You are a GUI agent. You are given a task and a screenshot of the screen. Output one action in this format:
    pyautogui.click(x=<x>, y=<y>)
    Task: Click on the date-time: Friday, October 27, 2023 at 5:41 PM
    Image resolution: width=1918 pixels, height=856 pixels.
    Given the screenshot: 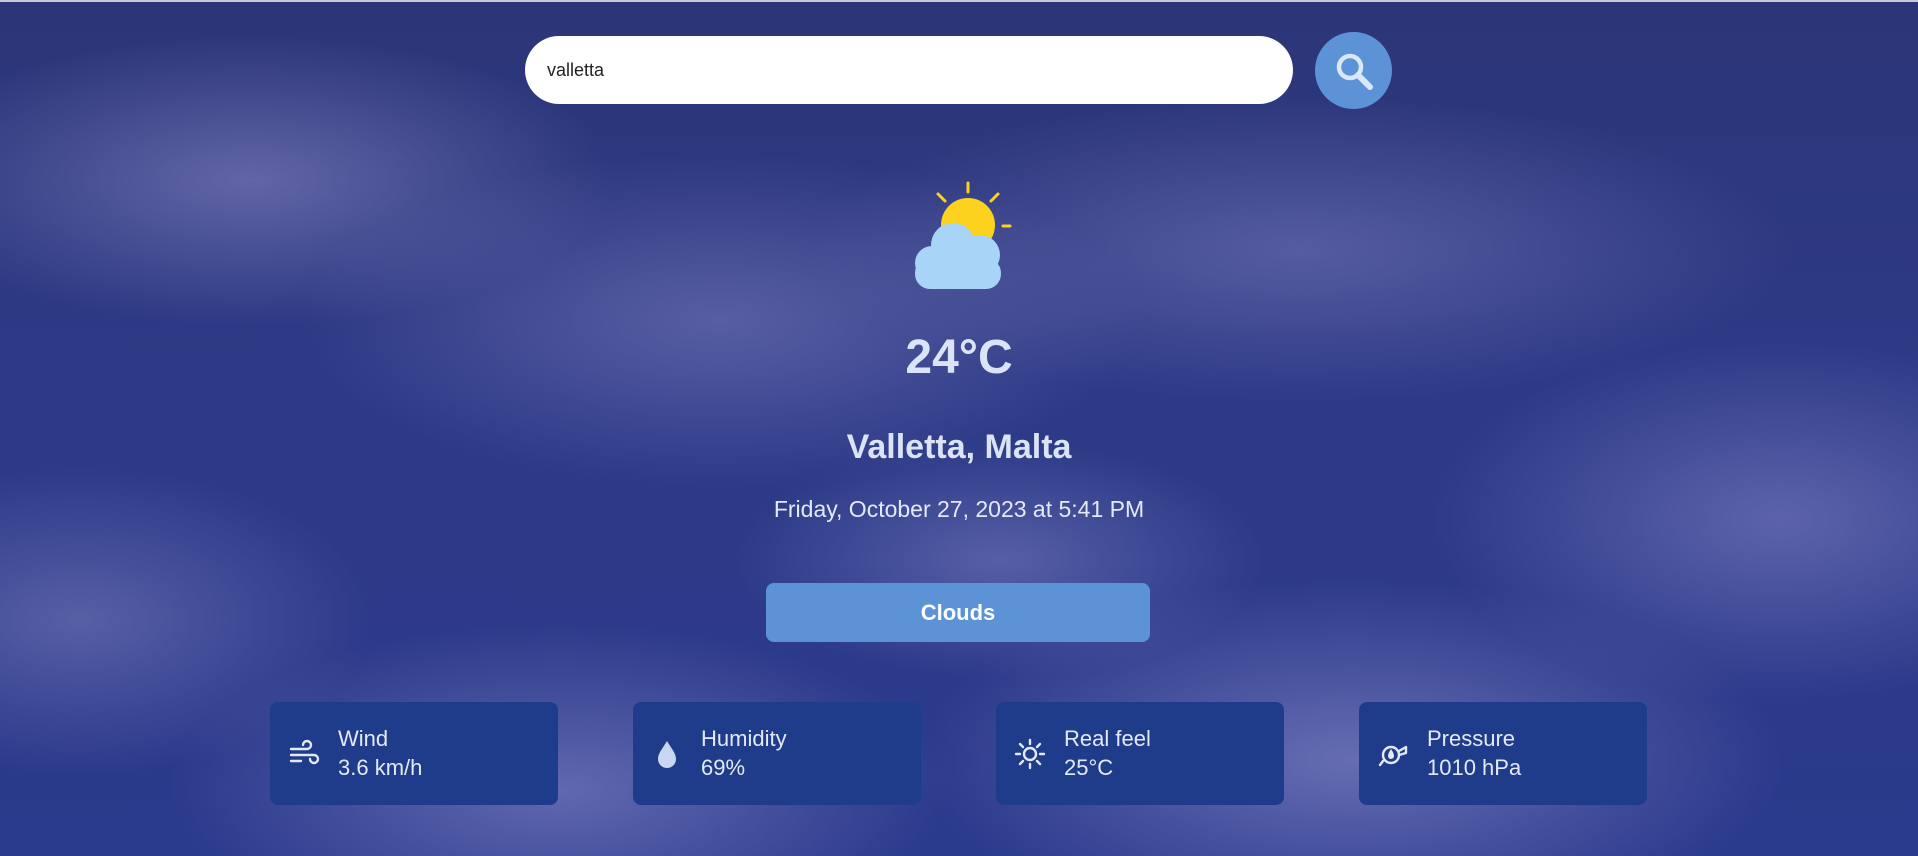 What is the action you would take?
    pyautogui.click(x=959, y=509)
    